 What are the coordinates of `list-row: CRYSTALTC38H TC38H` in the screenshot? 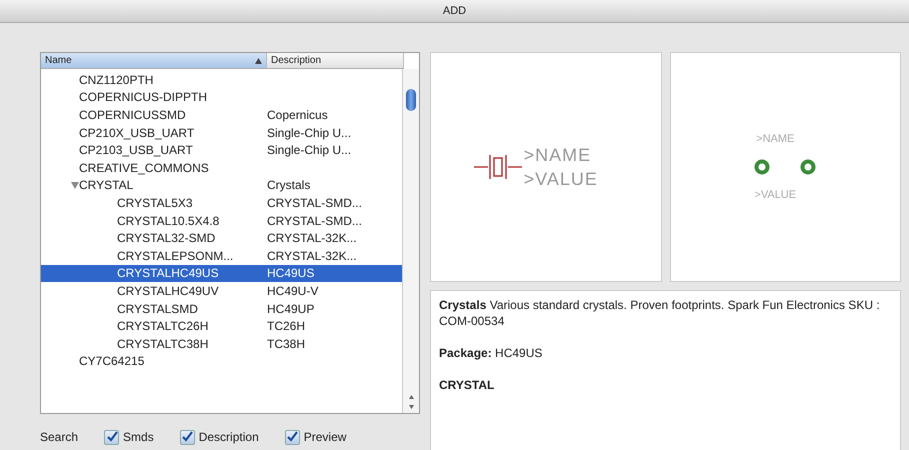 It's located at (221, 343).